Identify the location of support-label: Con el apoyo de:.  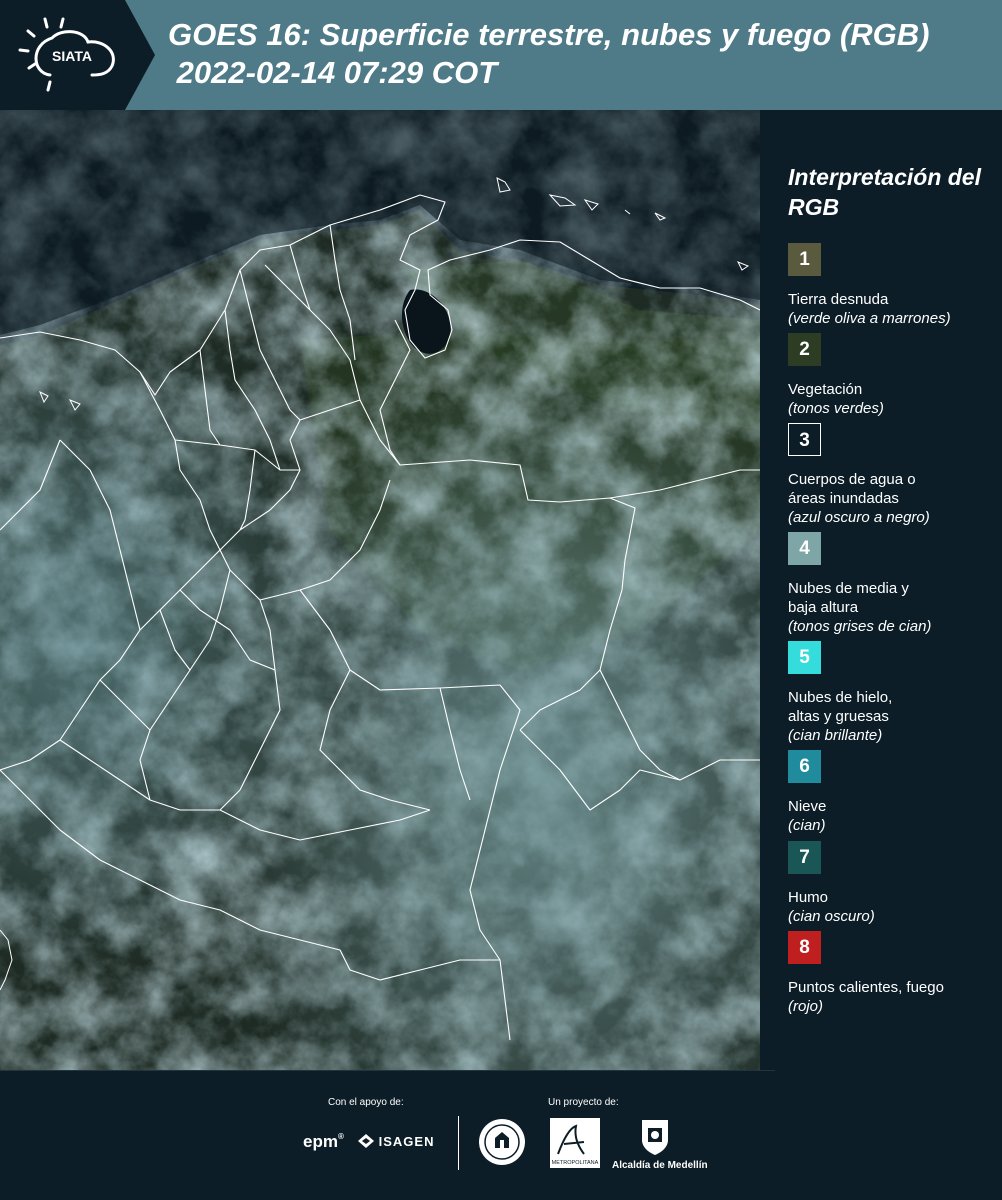
(366, 1102).